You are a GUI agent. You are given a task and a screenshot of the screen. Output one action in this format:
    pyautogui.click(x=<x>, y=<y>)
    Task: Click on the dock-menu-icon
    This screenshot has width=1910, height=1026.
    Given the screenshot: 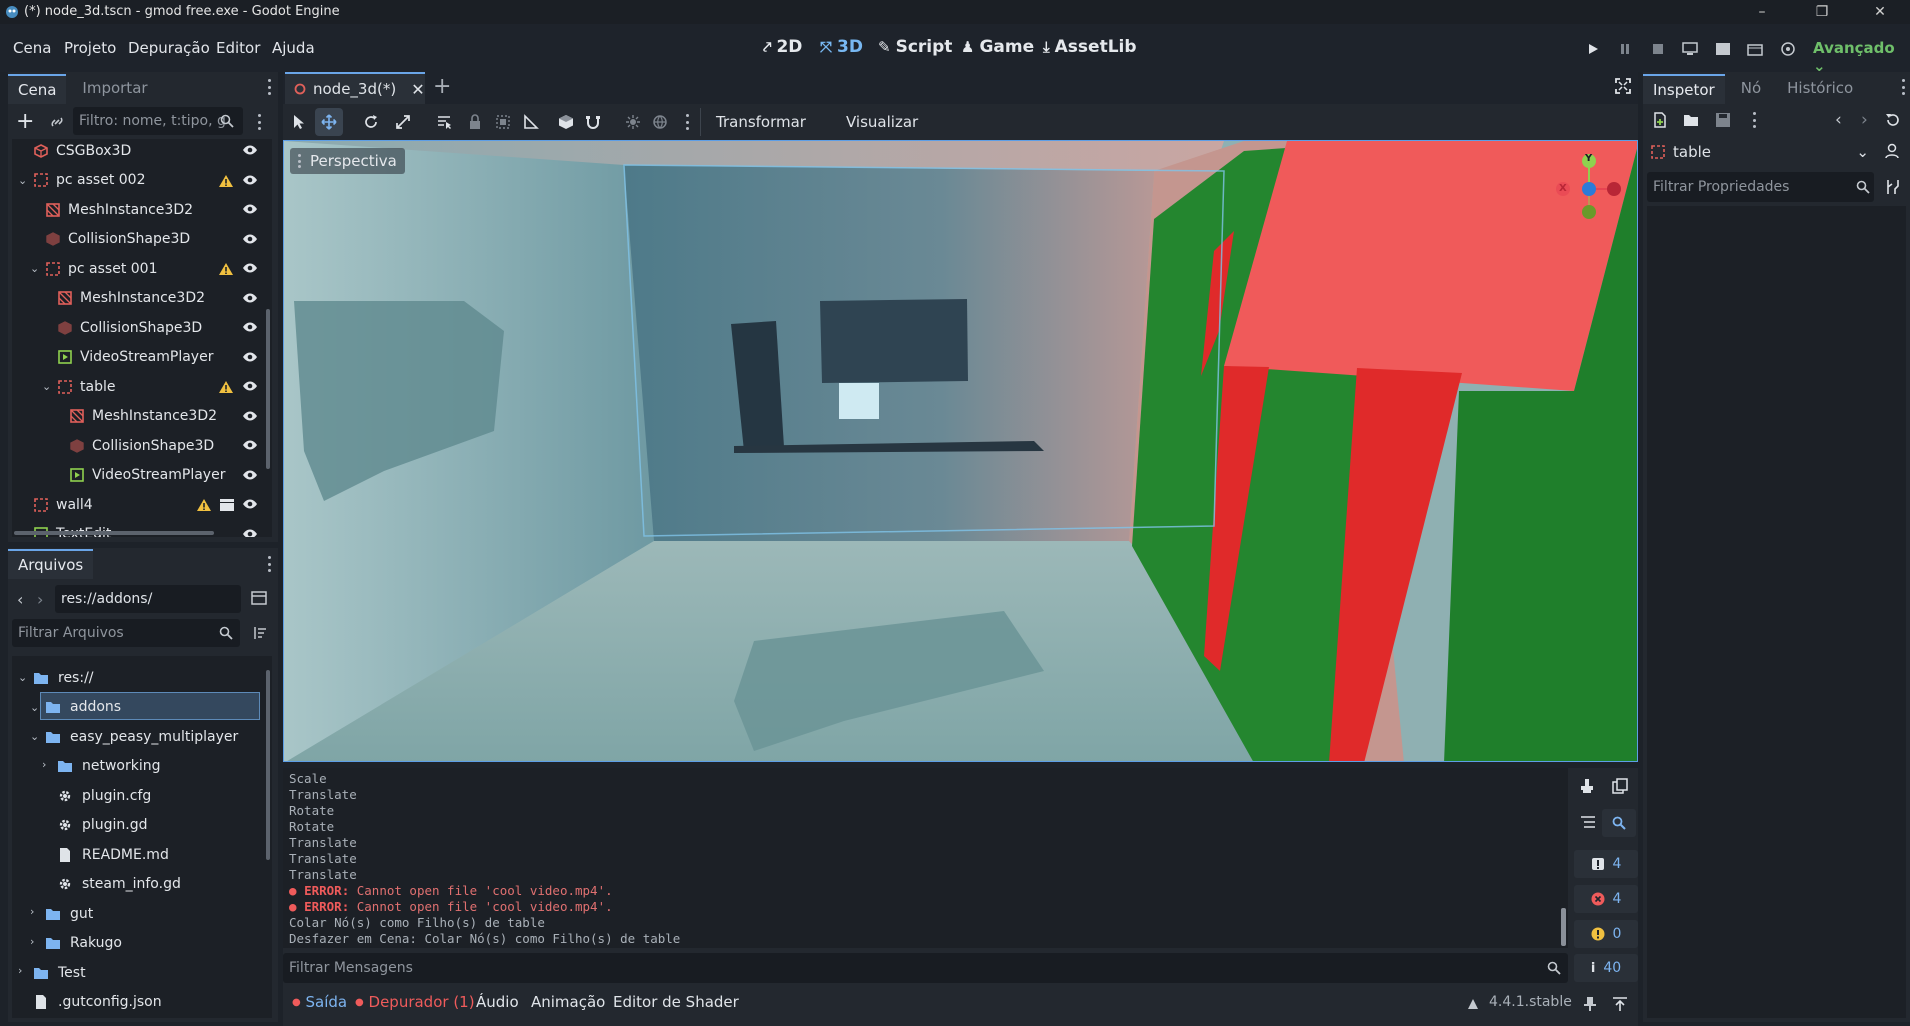 What is the action you would take?
    pyautogui.click(x=269, y=87)
    